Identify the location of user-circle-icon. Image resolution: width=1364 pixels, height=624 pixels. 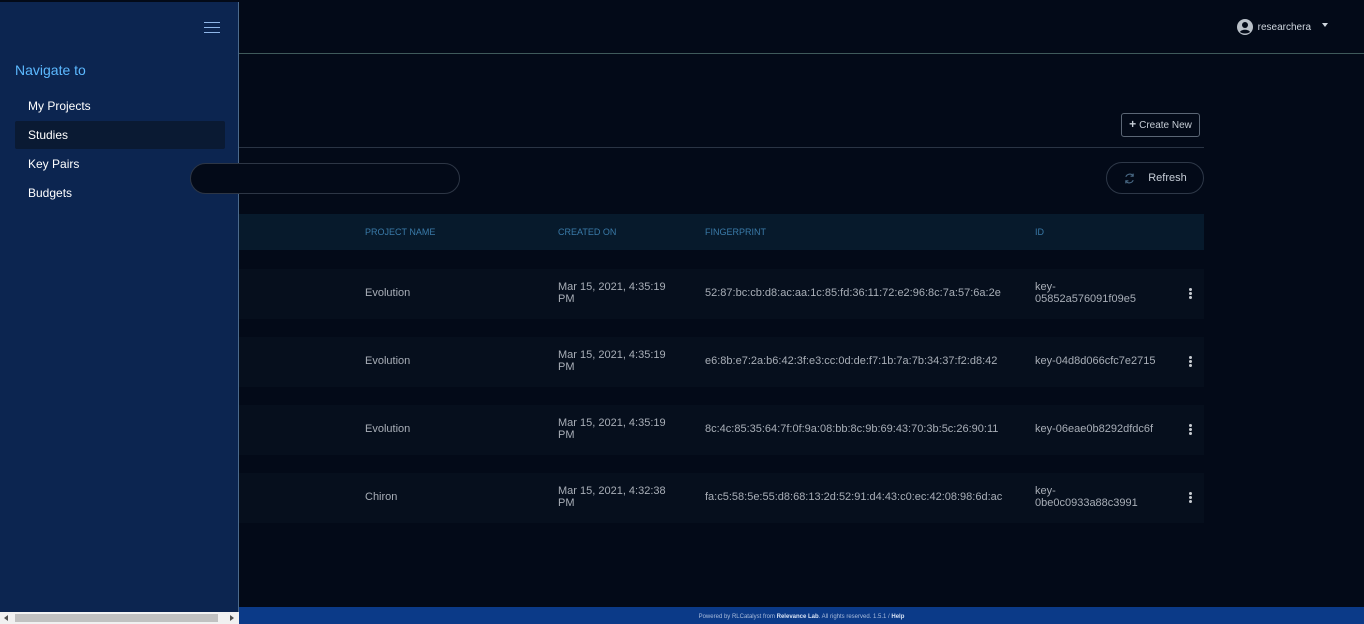
(1244, 27).